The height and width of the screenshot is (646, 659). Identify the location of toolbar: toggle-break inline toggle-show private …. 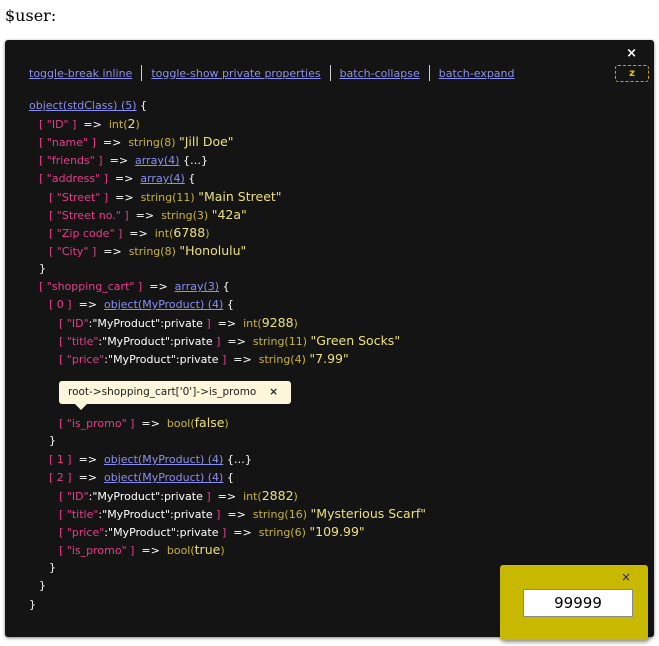
(272, 73).